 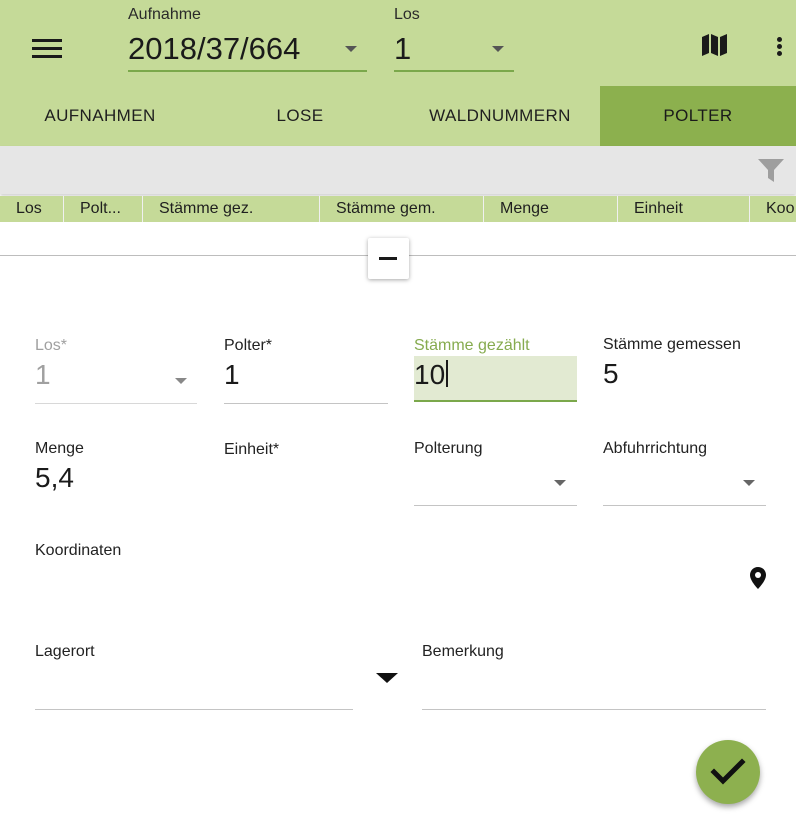 I want to click on aufnahme-value: 2018/37/664, so click(x=214, y=48).